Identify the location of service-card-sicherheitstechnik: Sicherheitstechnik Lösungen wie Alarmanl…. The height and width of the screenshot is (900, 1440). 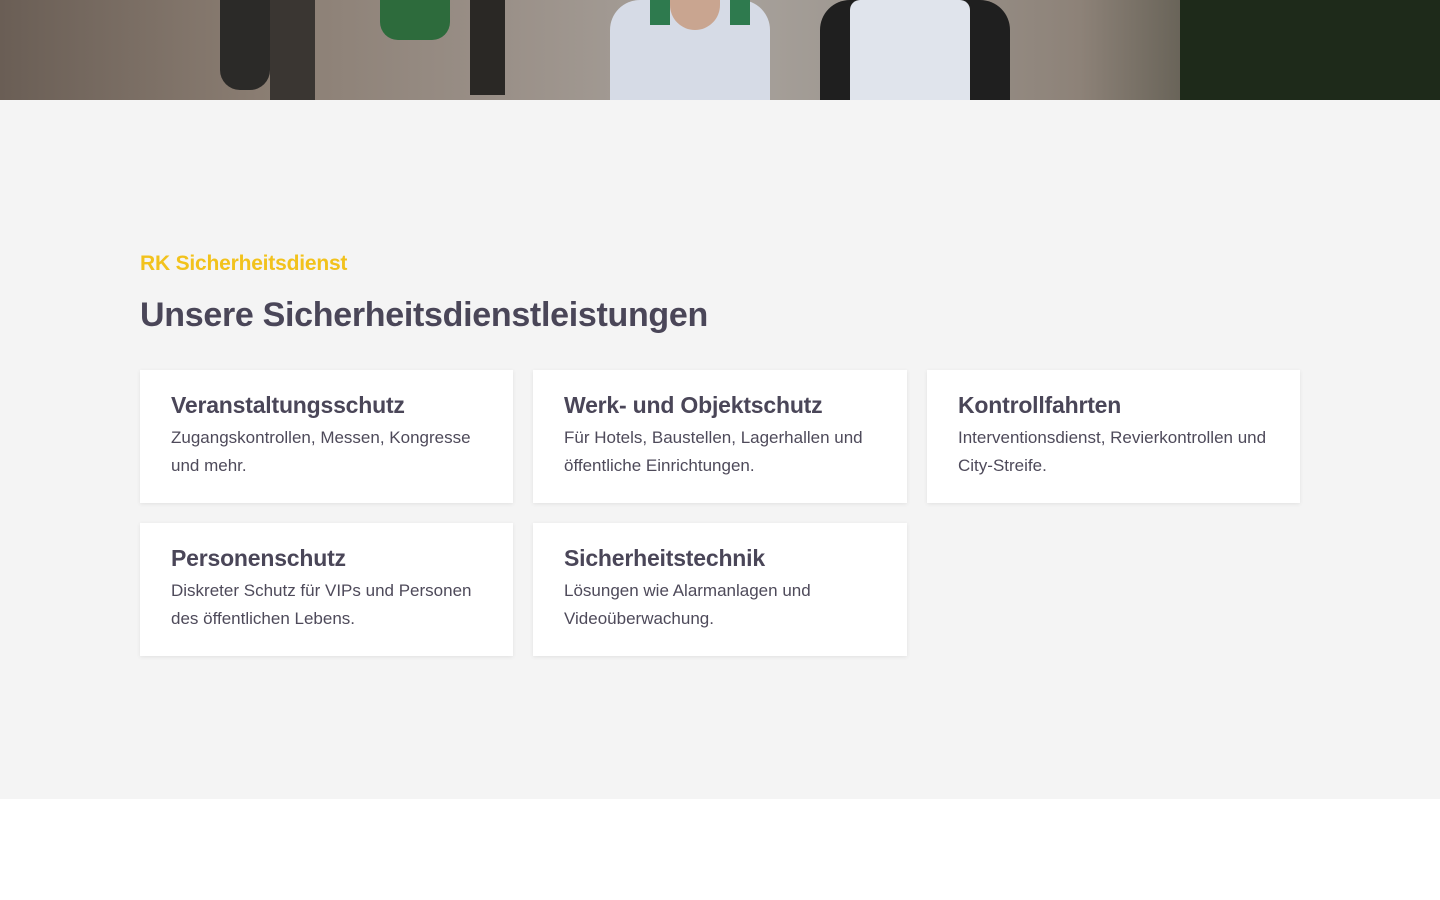
(720, 589).